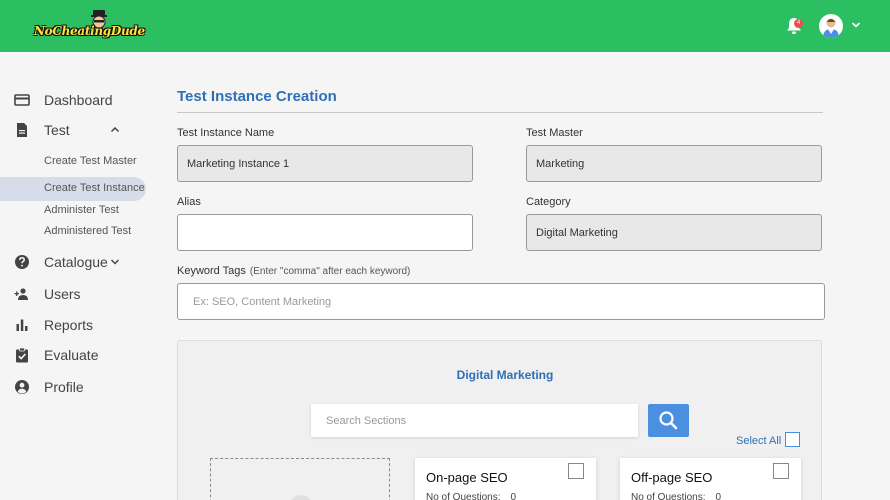  What do you see at coordinates (674, 232) in the screenshot?
I see `category-field: Digital Marketing` at bounding box center [674, 232].